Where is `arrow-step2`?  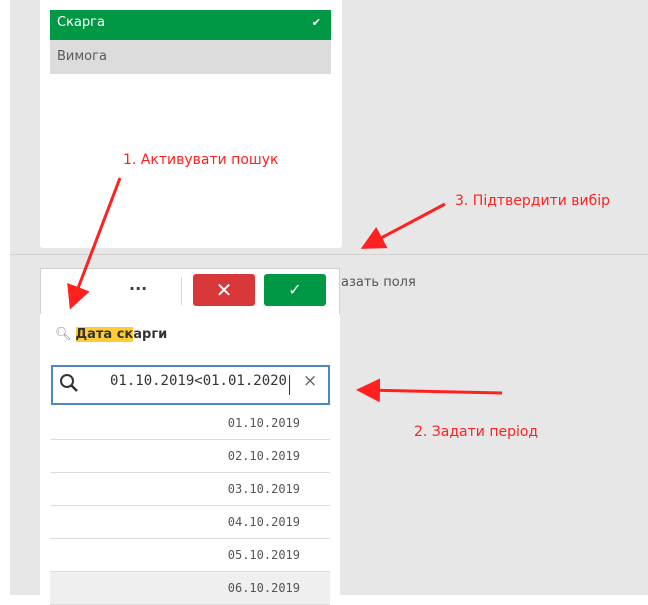 arrow-step2 is located at coordinates (429, 390).